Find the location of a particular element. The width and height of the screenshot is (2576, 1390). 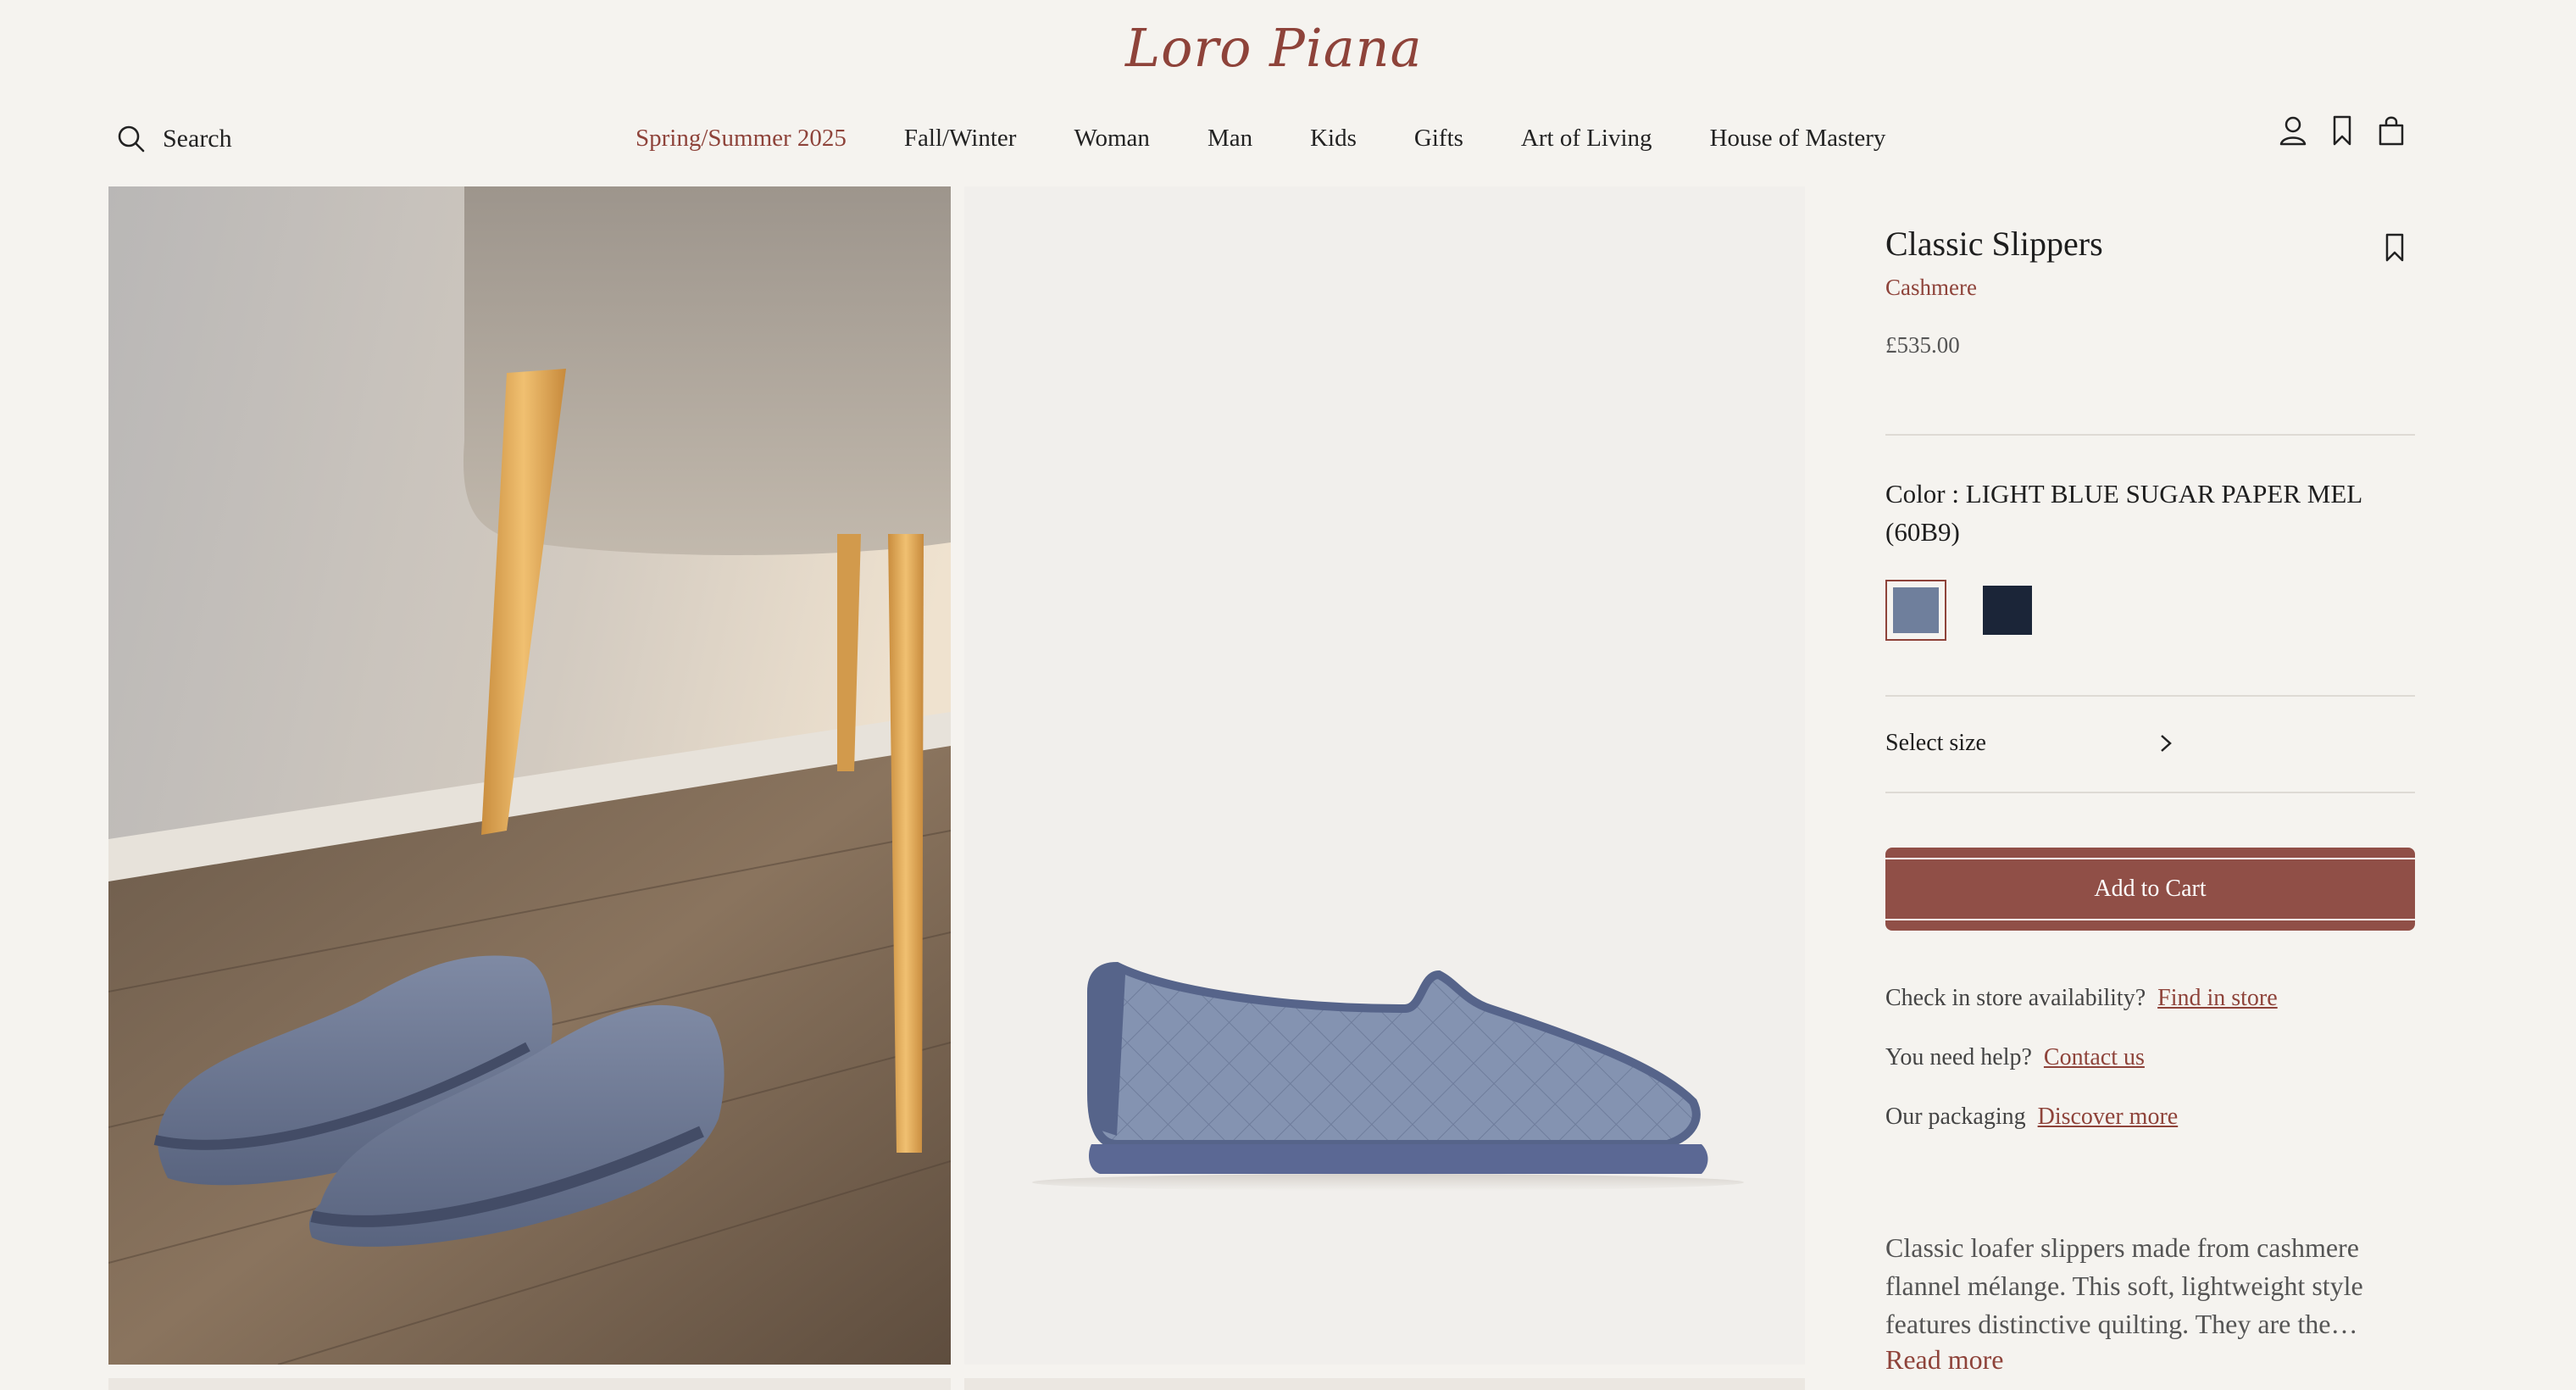

nav-item-kids: Kids is located at coordinates (1333, 139).